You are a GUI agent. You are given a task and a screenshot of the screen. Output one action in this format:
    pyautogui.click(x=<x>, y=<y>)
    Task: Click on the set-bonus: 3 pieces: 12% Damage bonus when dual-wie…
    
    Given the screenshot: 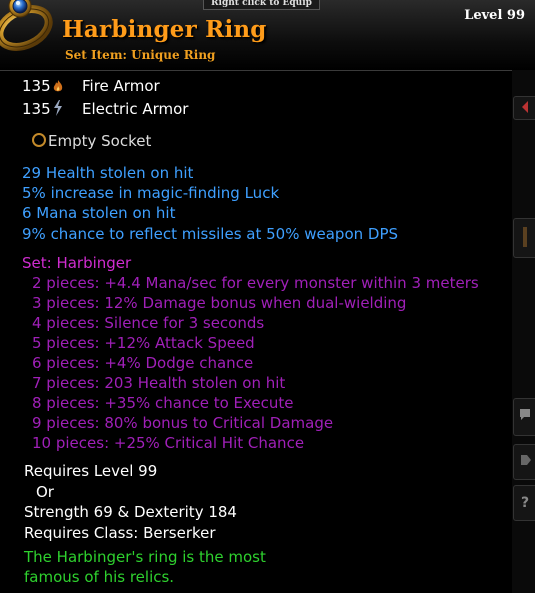 What is the action you would take?
    pyautogui.click(x=219, y=303)
    